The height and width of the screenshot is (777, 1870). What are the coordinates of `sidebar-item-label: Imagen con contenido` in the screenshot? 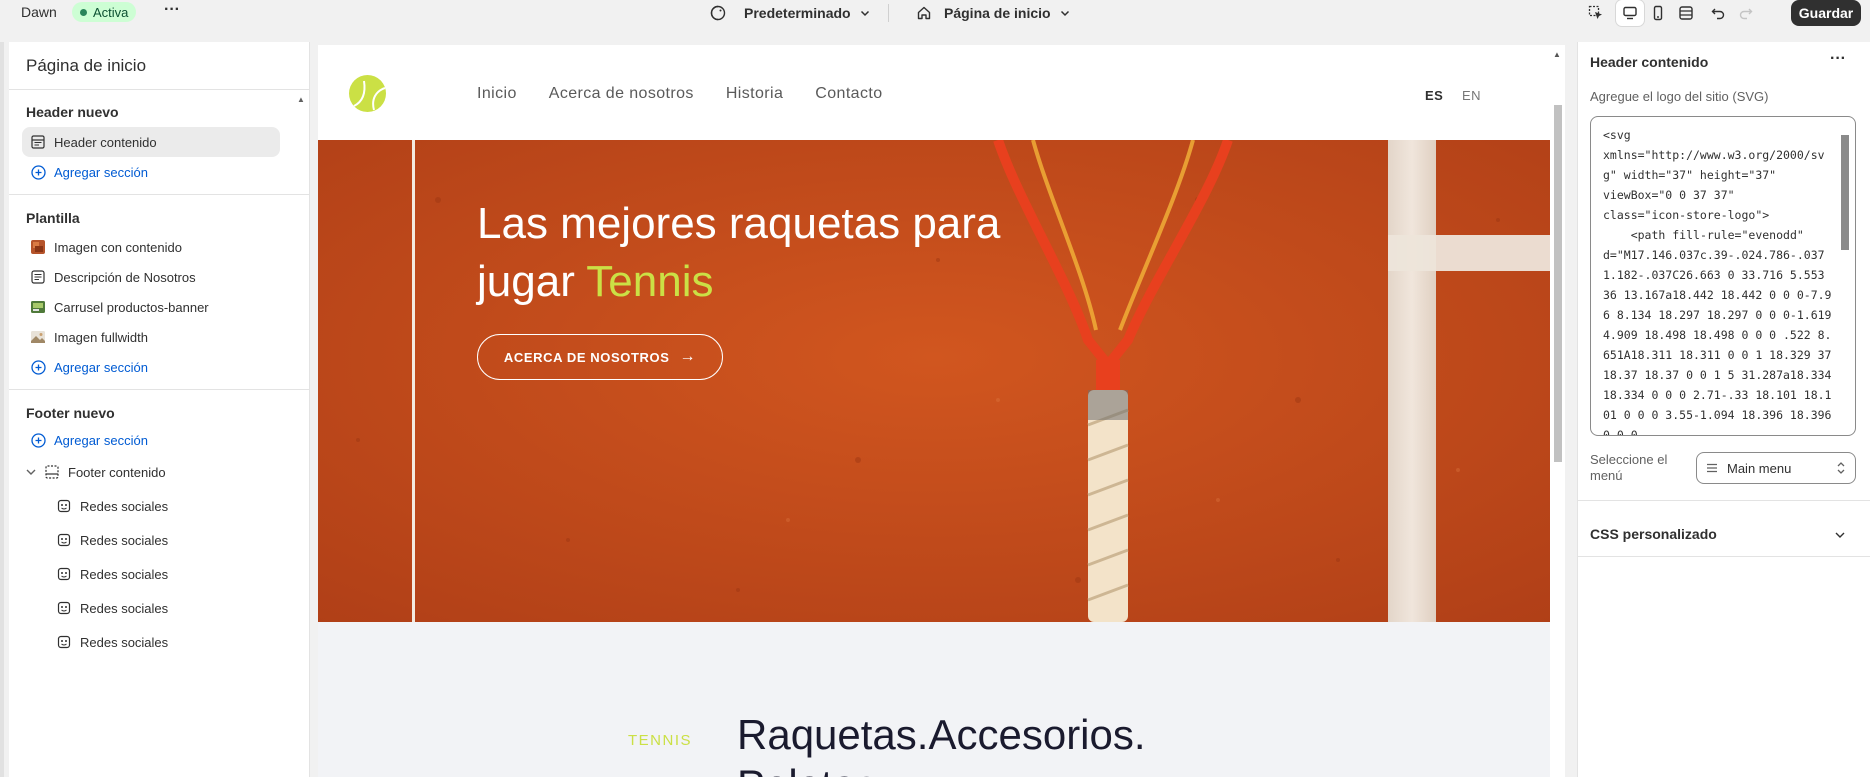 It's located at (118, 247).